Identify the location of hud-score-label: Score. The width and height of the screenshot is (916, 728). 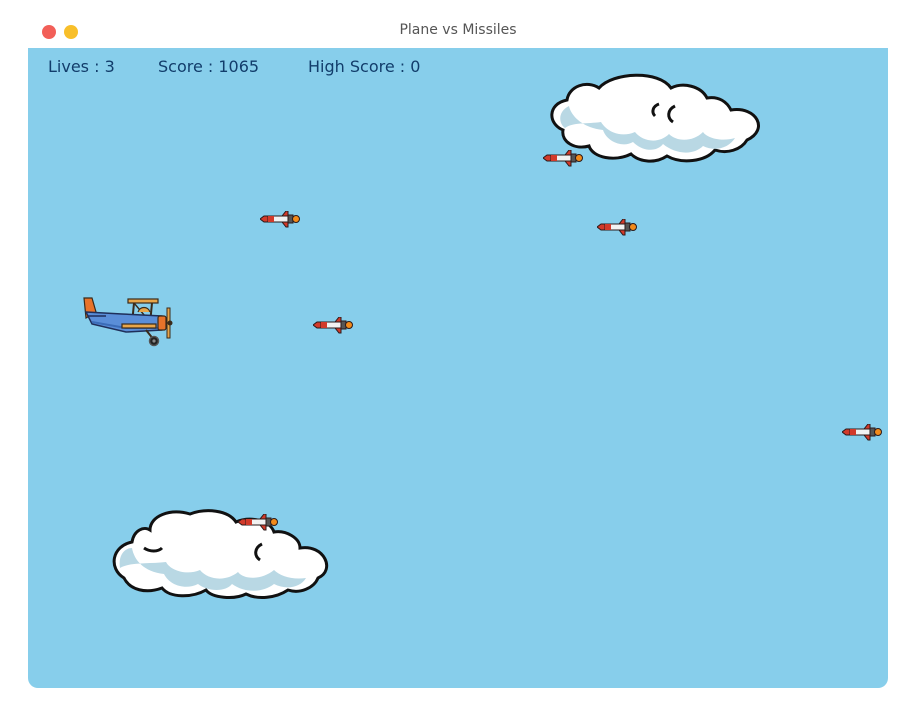
(180, 66).